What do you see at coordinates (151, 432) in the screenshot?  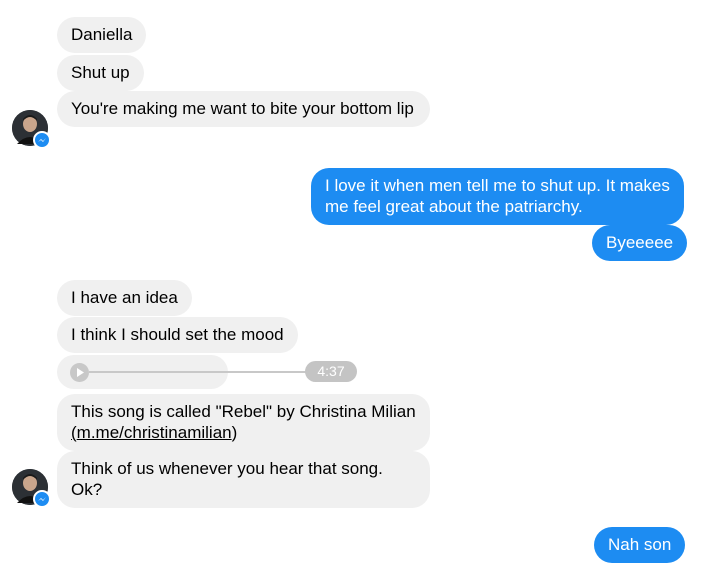 I see `song-link: (m.me/christinamilian` at bounding box center [151, 432].